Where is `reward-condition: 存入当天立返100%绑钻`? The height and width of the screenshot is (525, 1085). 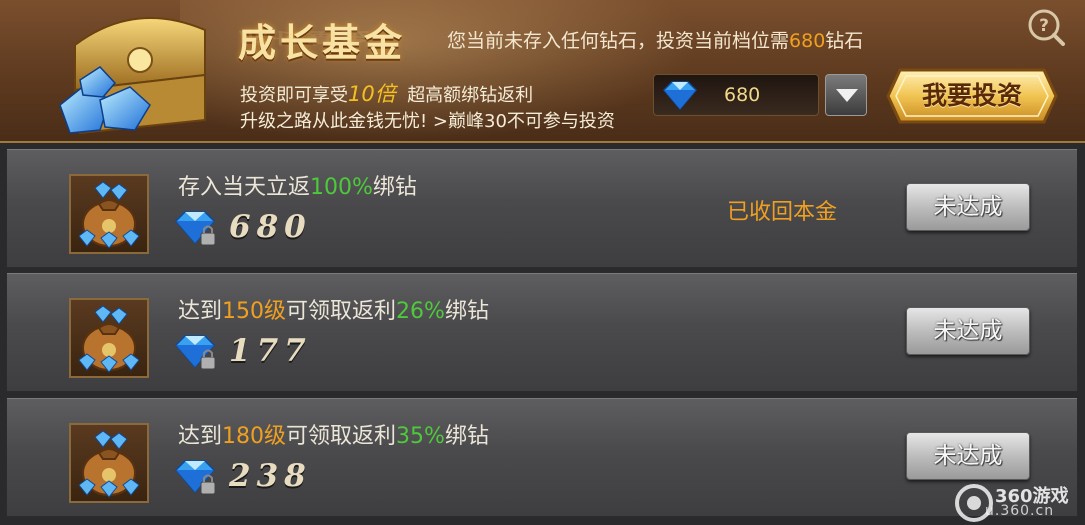
reward-condition: 存入当天立返100%绑钻 is located at coordinates (297, 185).